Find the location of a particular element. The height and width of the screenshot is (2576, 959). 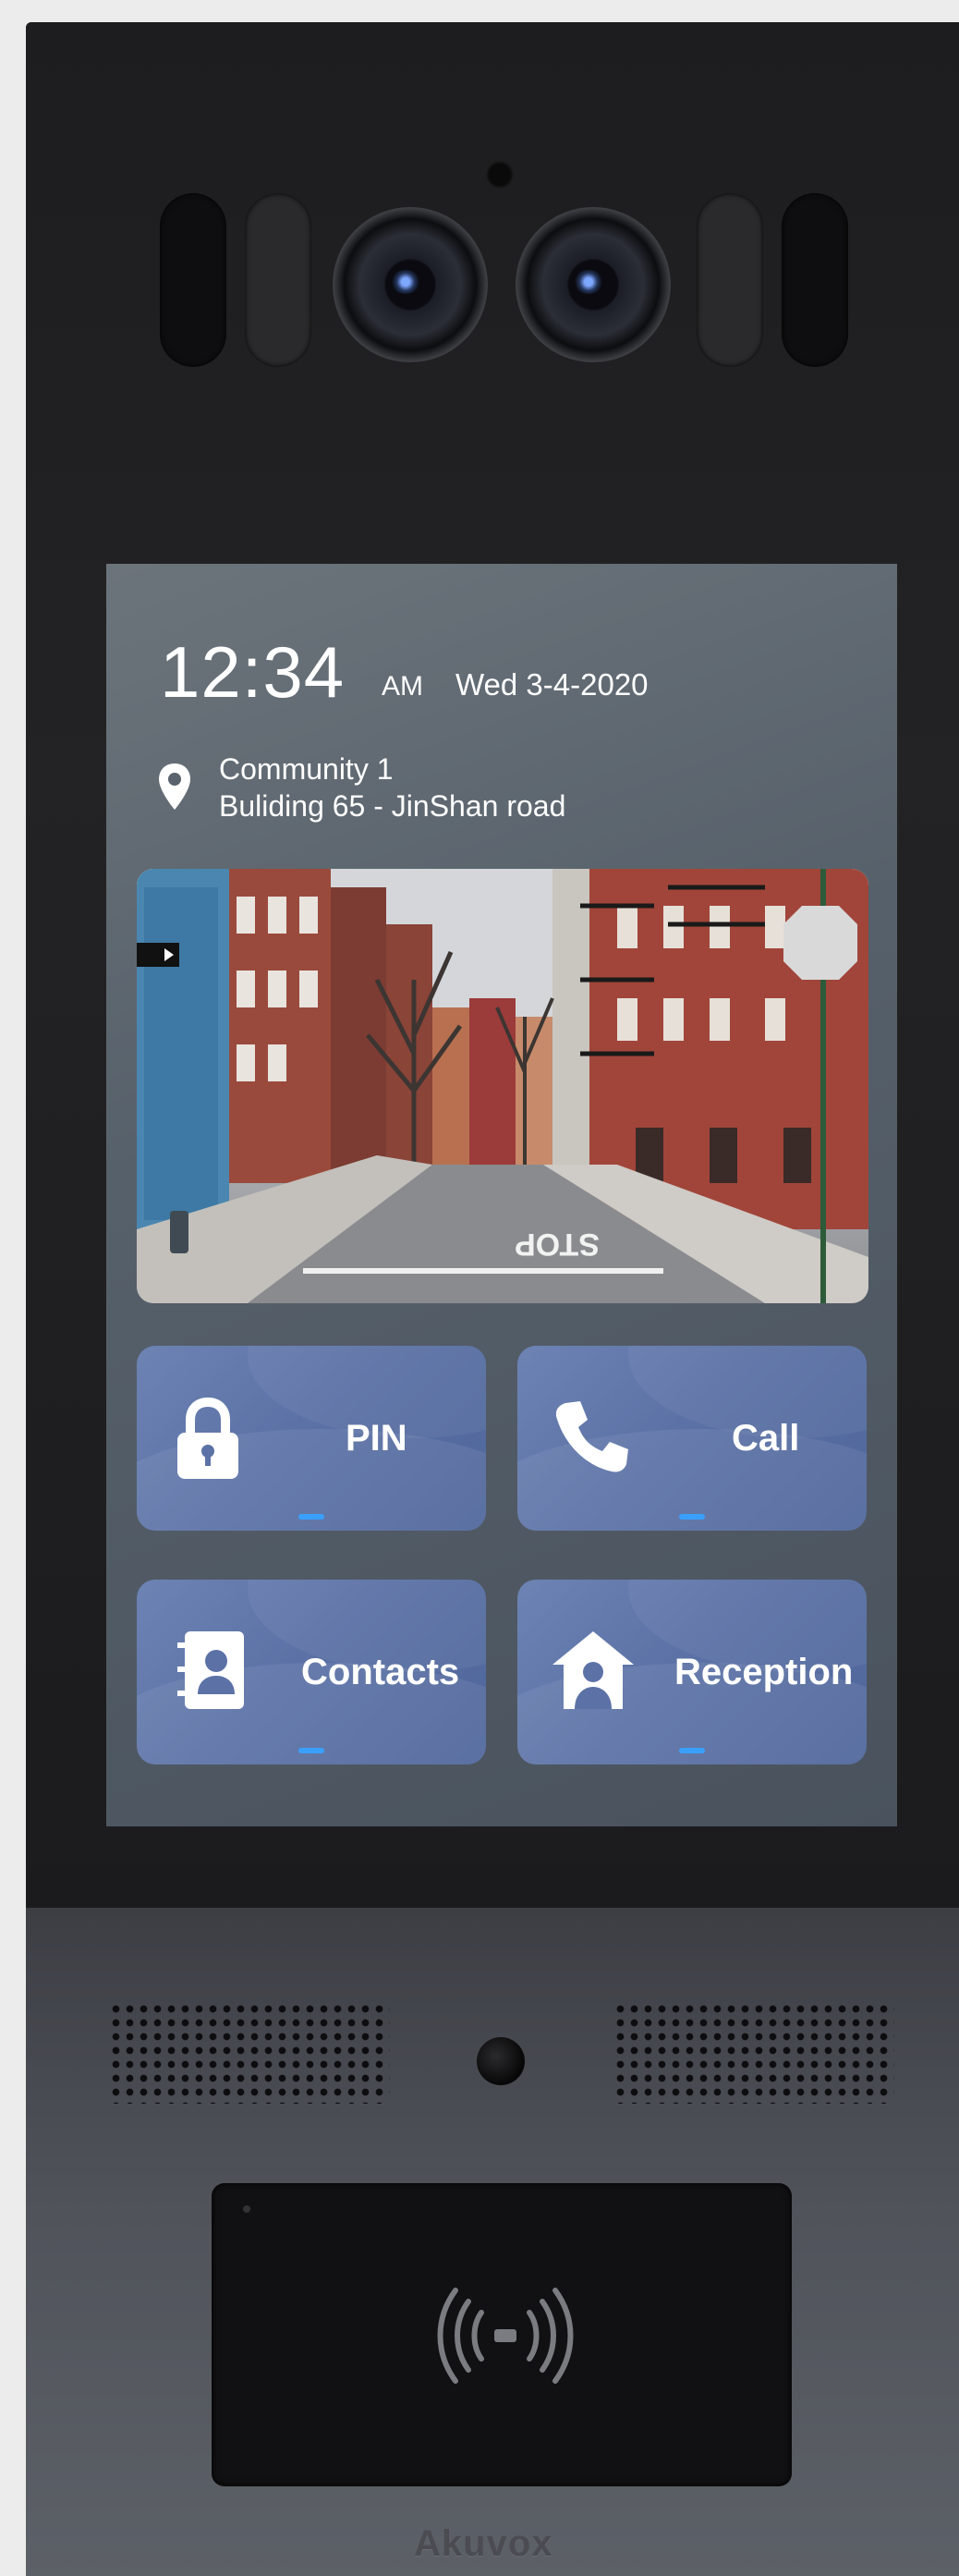

brand-logo: Akuvox is located at coordinates (483, 2543).